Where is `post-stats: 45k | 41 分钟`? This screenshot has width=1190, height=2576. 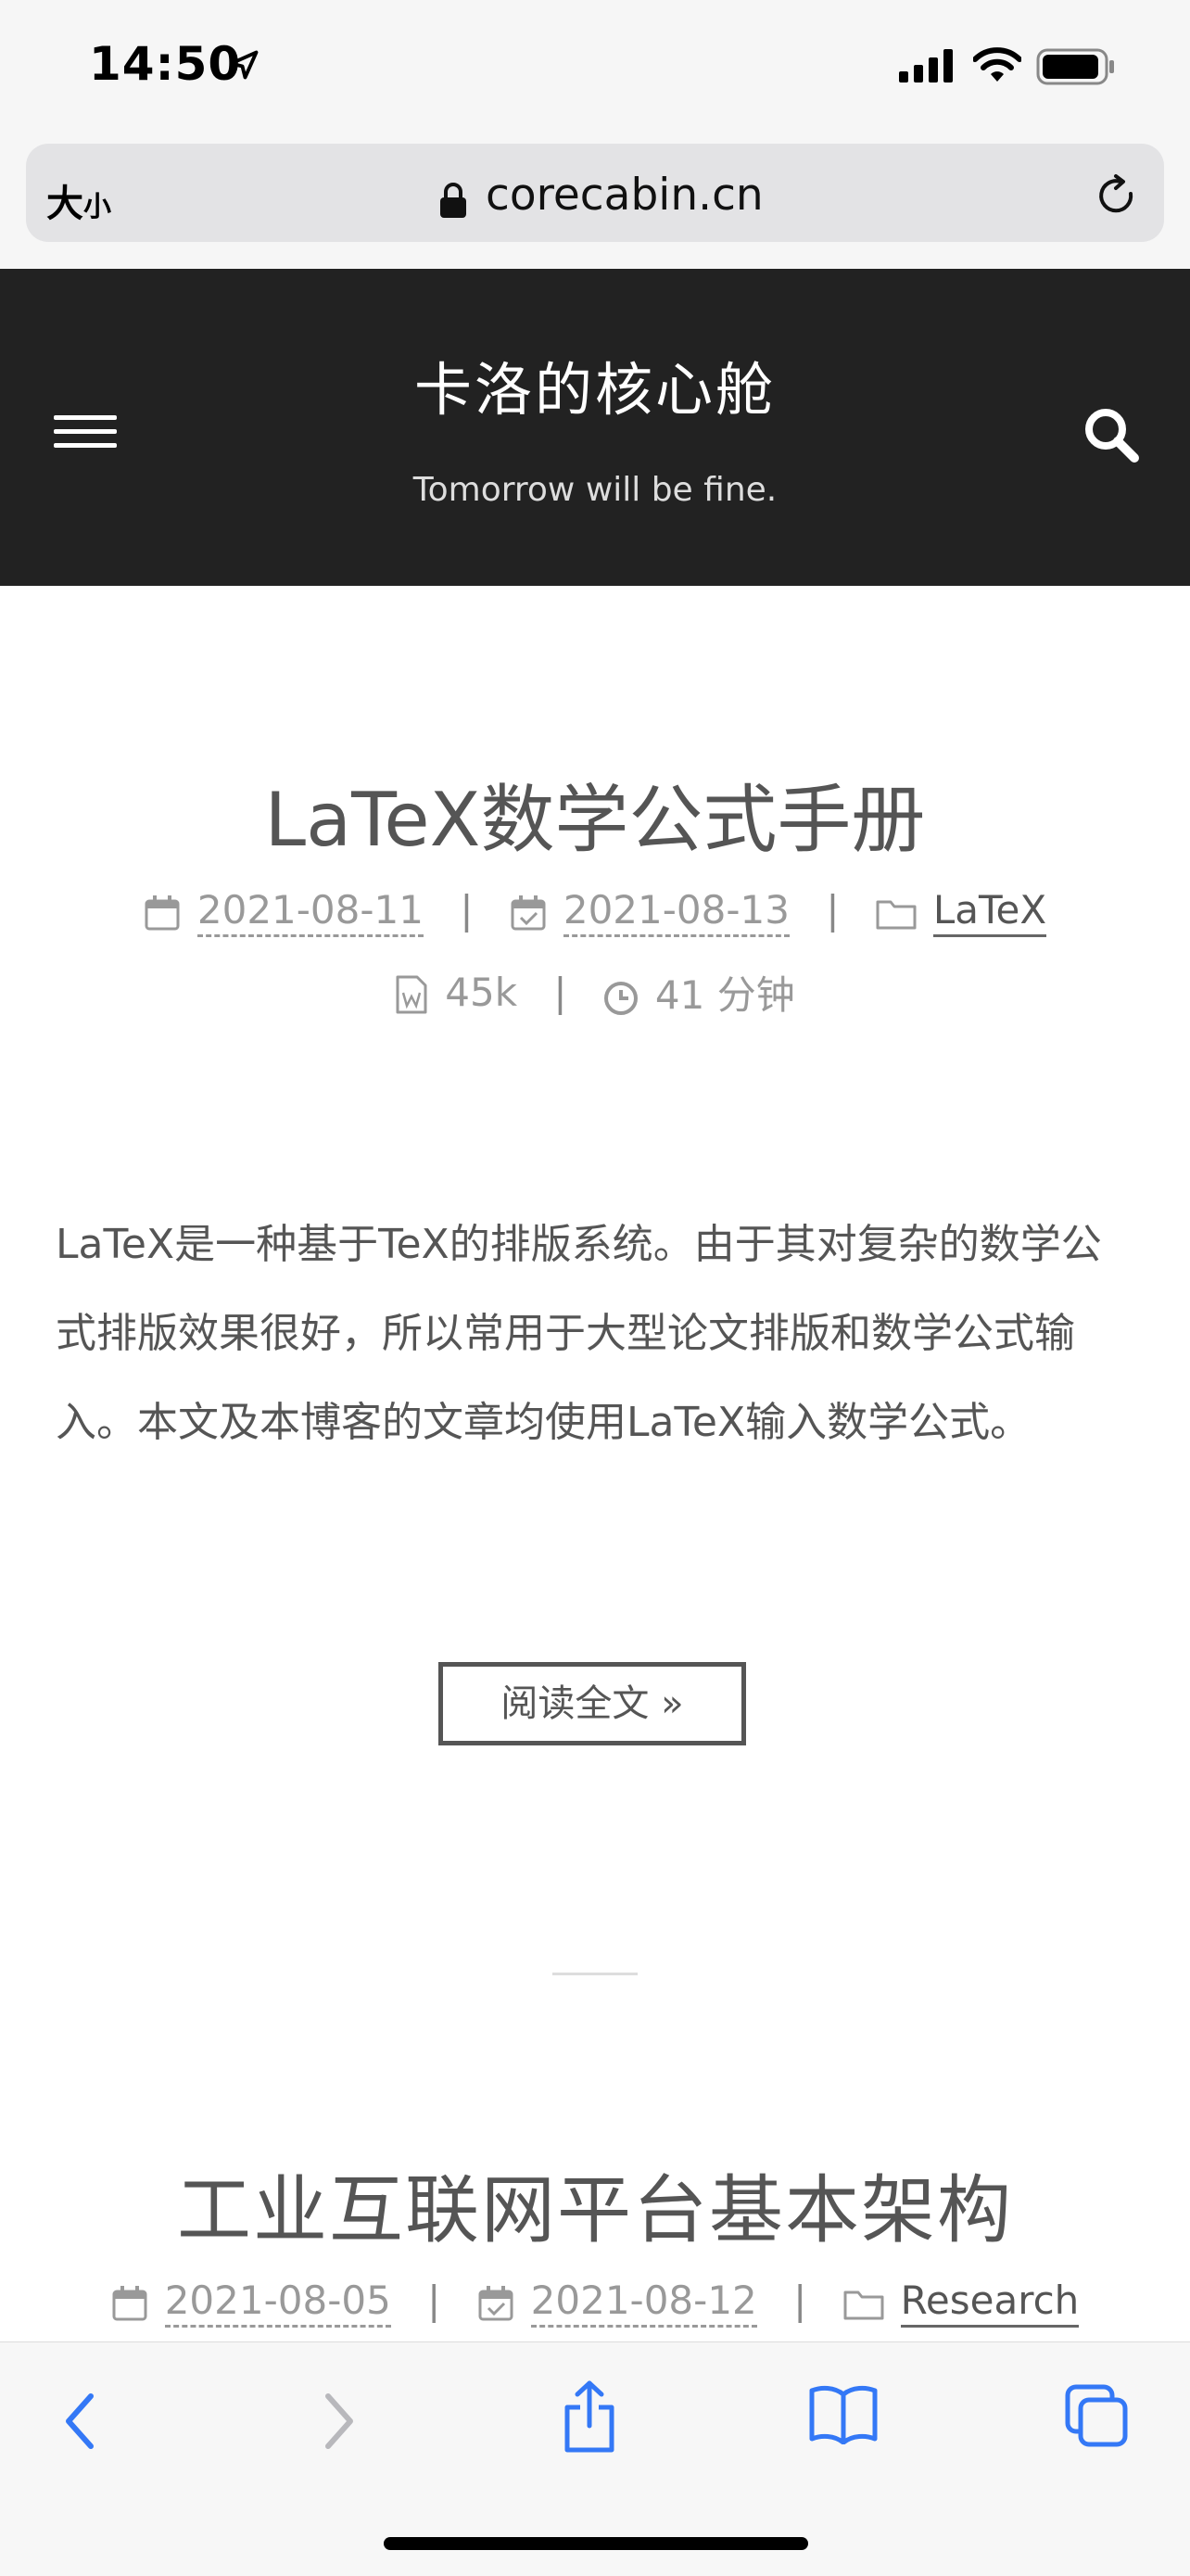
post-stats: 45k | 41 分钟 is located at coordinates (595, 992).